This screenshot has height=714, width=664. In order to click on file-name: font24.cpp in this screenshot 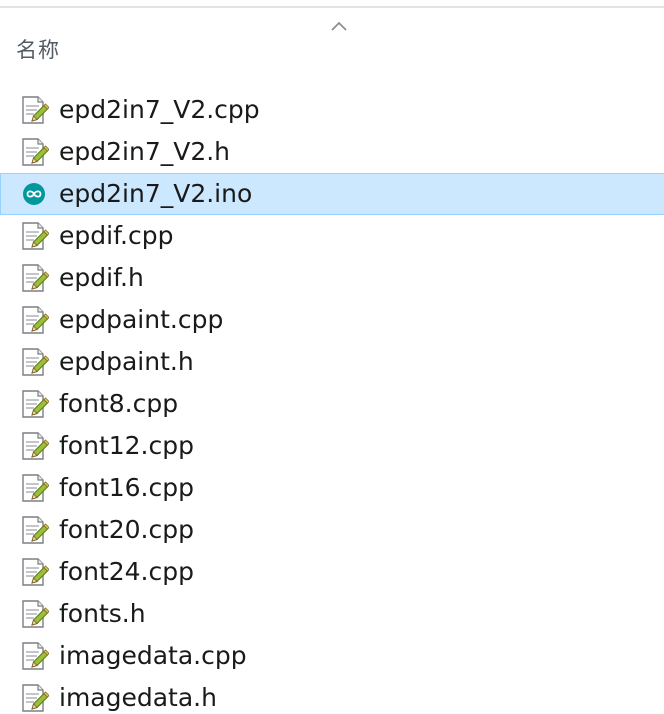, I will do `click(126, 571)`.